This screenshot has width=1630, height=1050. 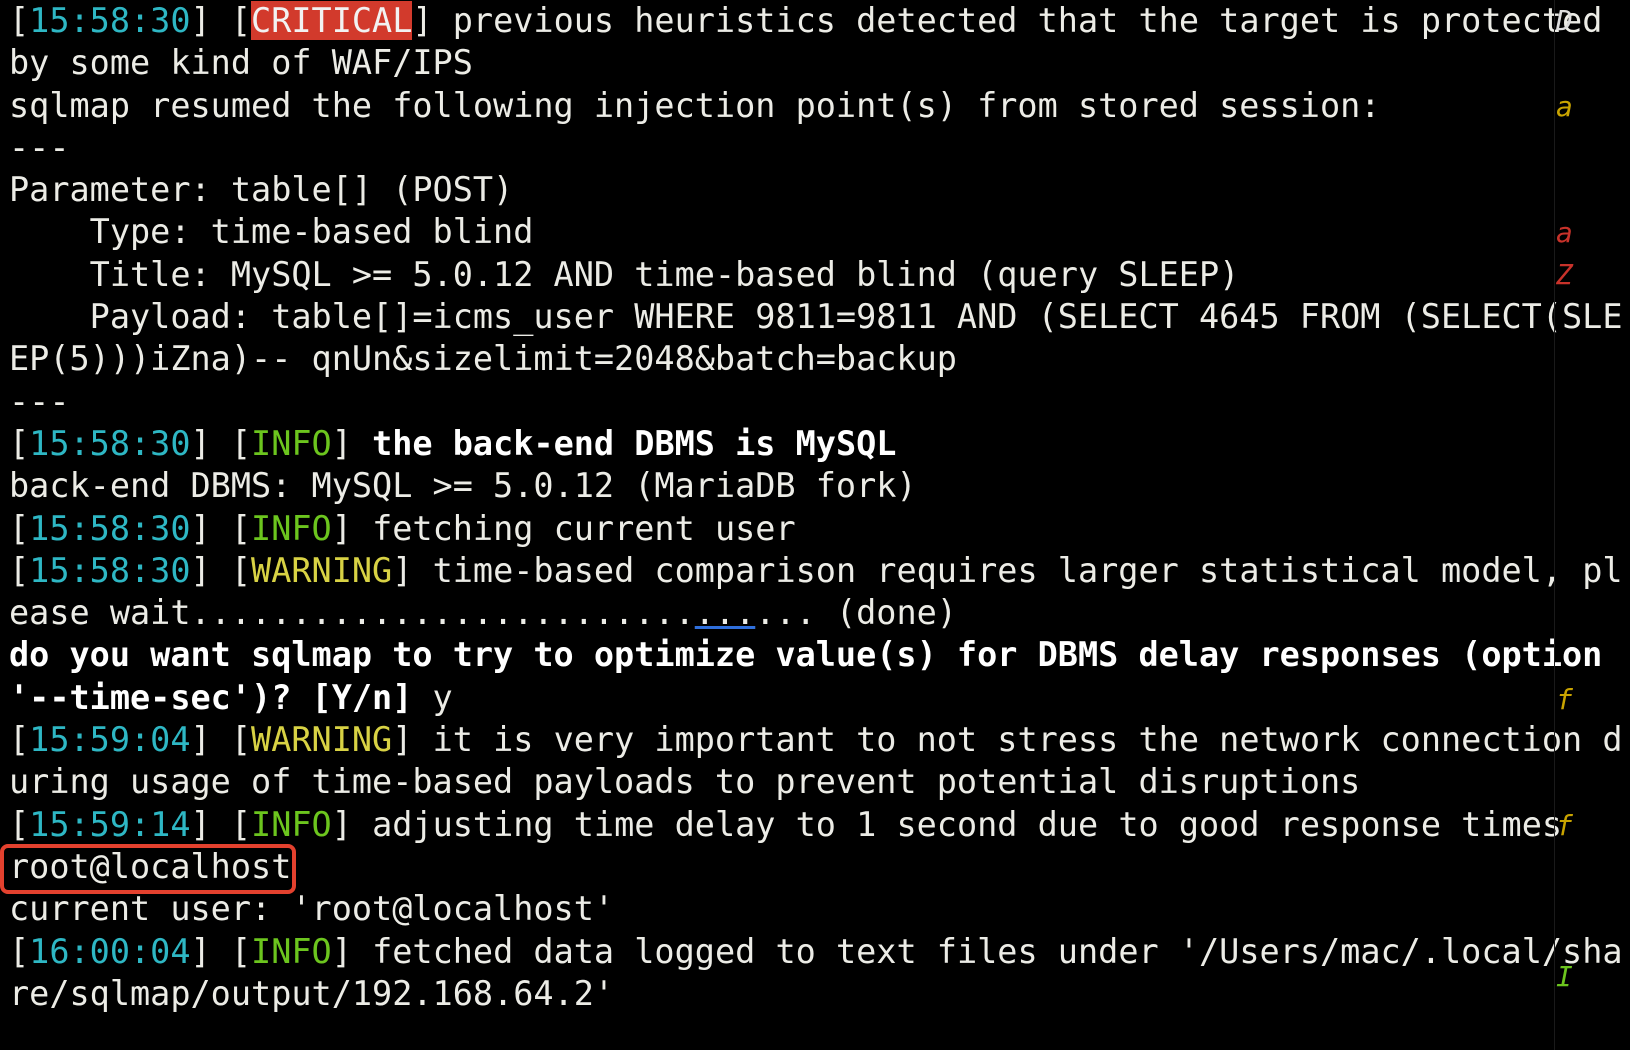 I want to click on adjacent-pane-edge: D a a Z f f I, so click(x=1566, y=525).